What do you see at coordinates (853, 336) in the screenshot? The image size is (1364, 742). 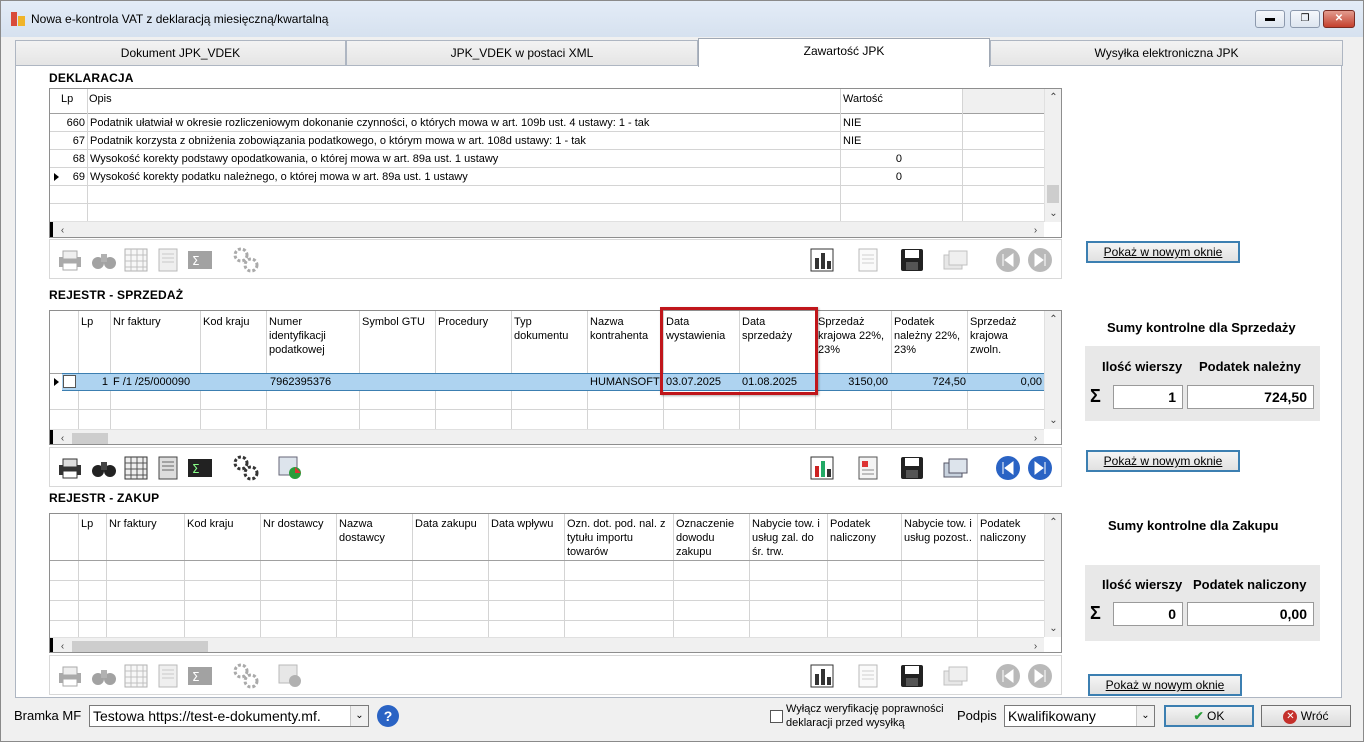 I see `col-header-sprzedaz-22: Sprzedaż krajowa 22%, 23%` at bounding box center [853, 336].